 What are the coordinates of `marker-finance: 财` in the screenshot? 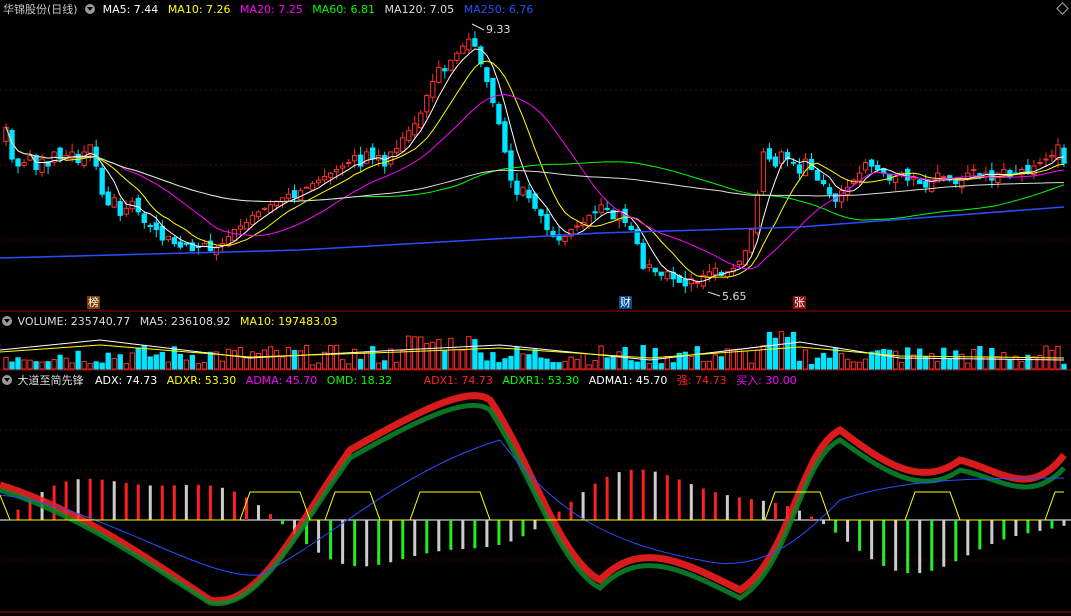 It's located at (625, 302).